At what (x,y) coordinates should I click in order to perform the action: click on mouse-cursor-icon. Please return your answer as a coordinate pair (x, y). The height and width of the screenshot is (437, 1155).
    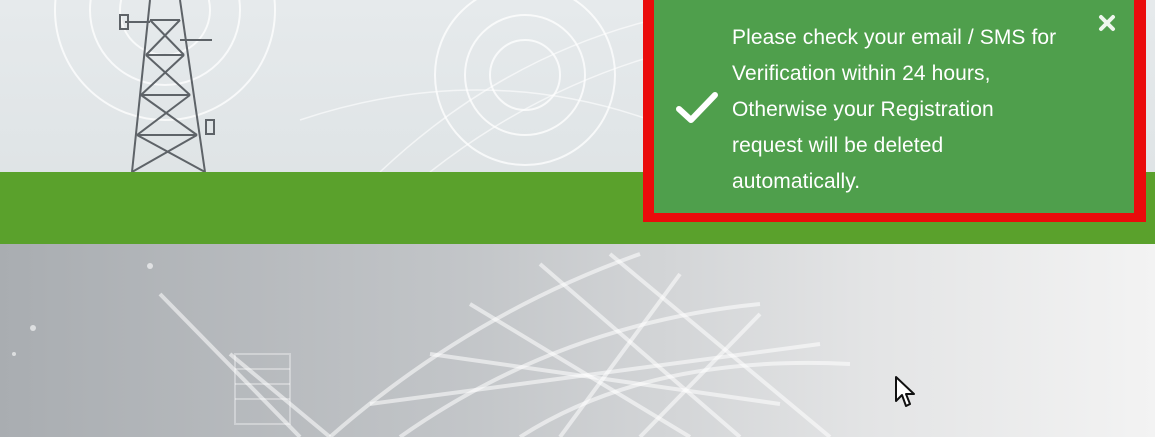
    Looking at the image, I should click on (905, 391).